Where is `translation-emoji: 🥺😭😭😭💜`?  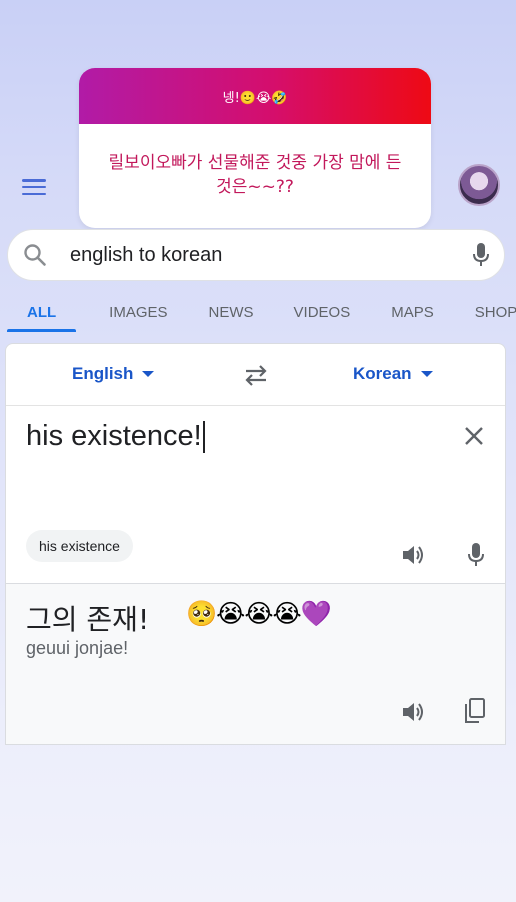 translation-emoji: 🥺😭😭😭💜 is located at coordinates (259, 613).